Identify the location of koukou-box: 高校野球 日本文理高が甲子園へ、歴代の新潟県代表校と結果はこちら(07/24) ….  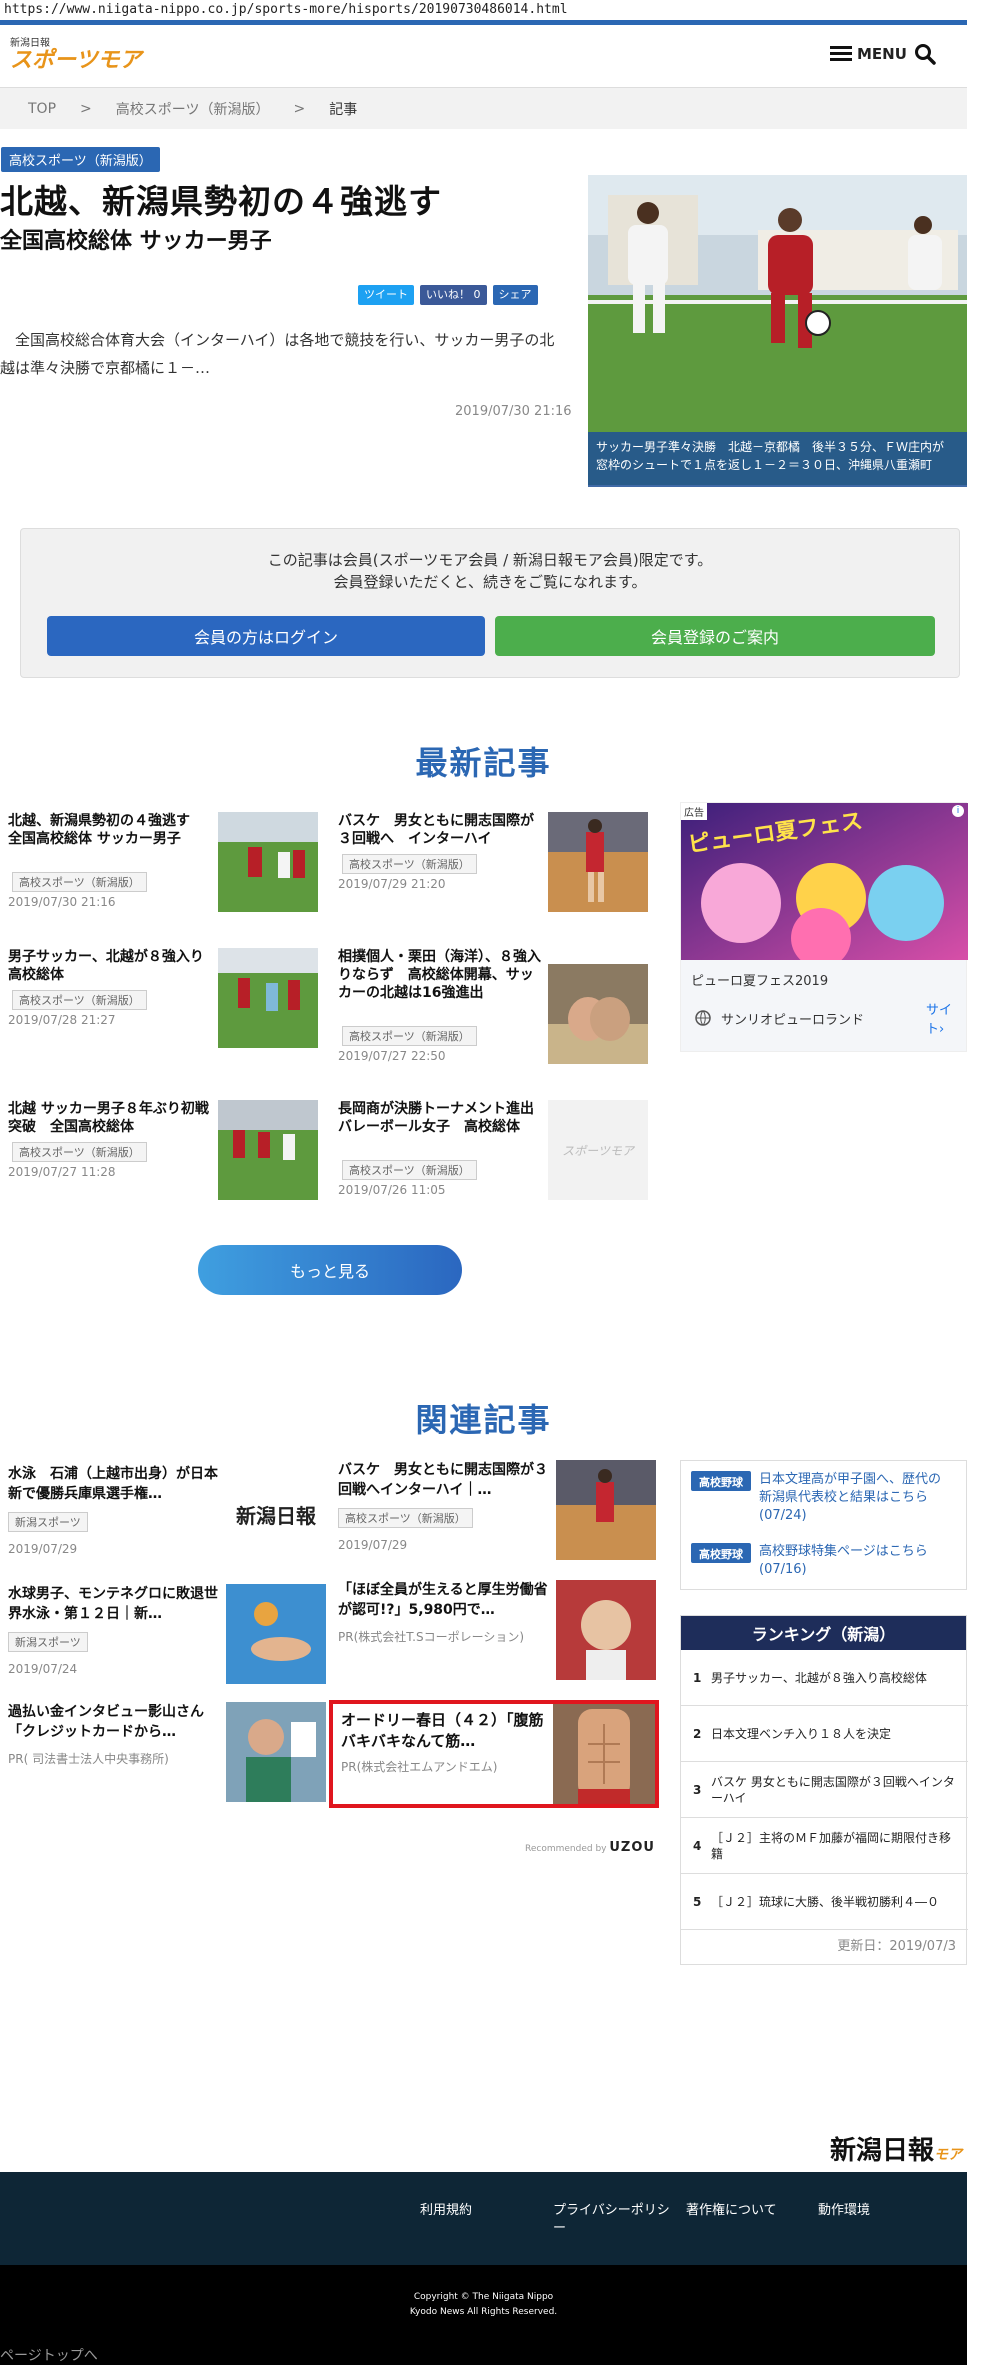
(823, 1525).